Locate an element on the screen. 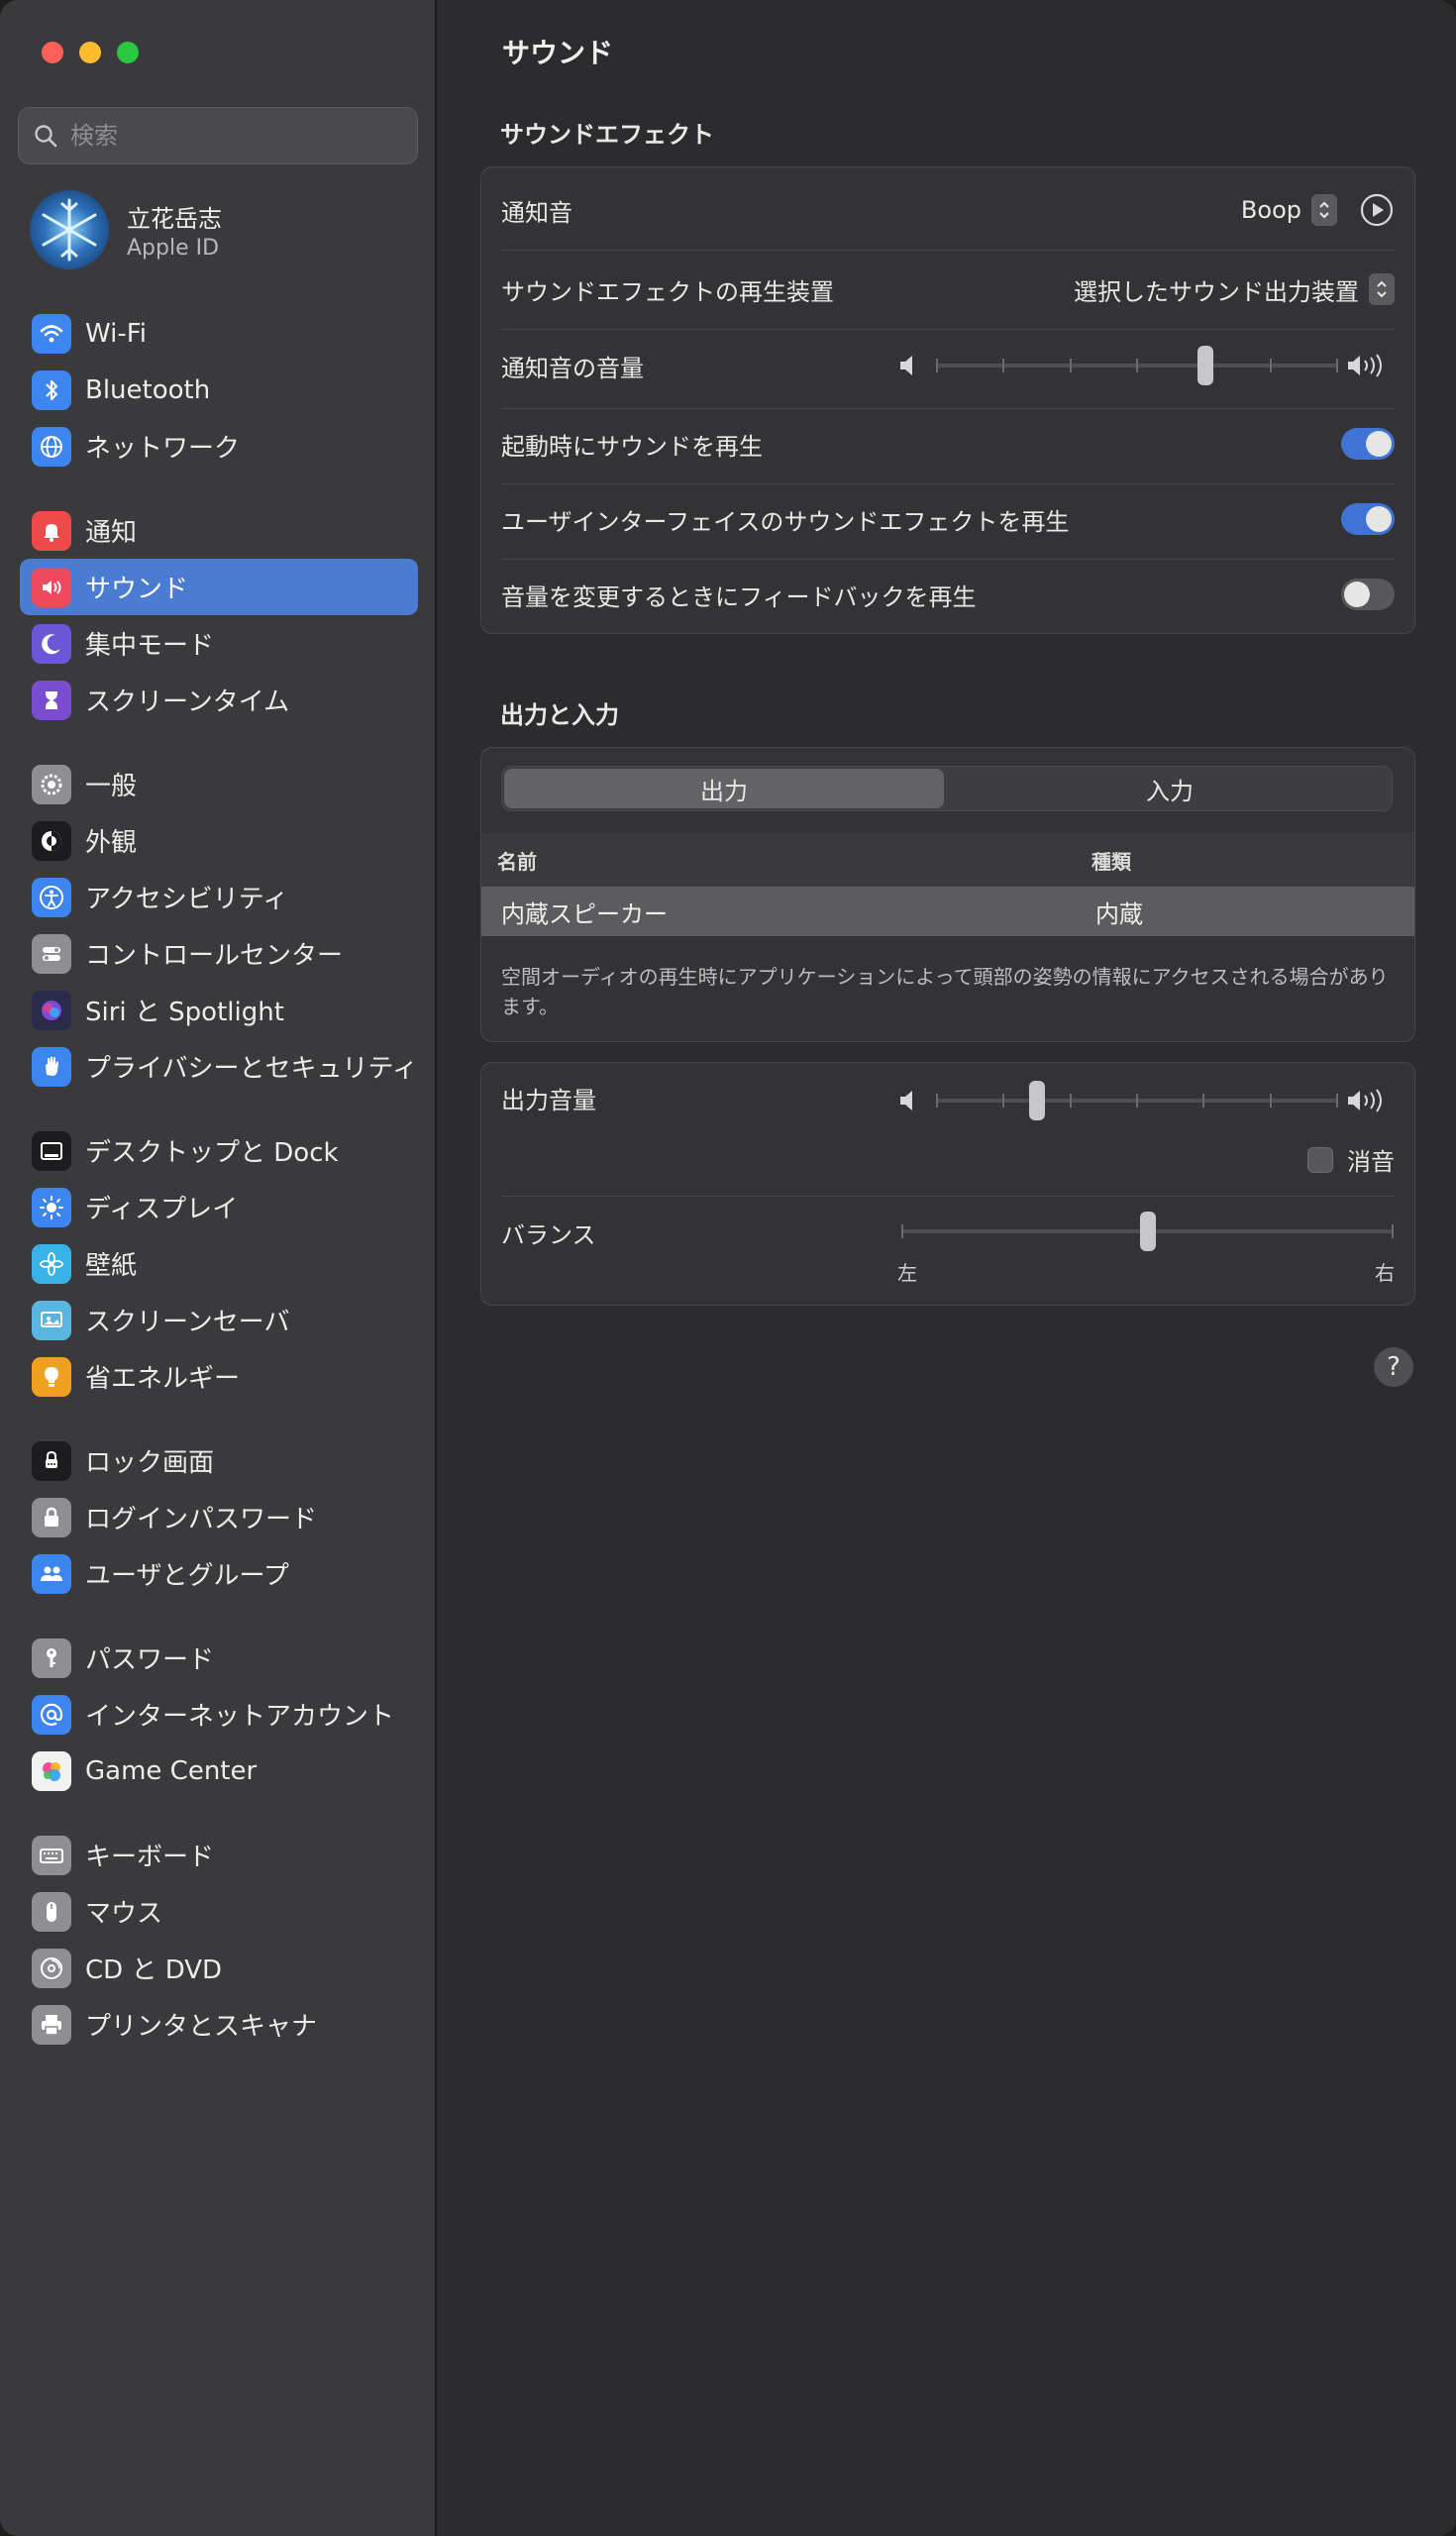  key-icon is located at coordinates (51, 1658).